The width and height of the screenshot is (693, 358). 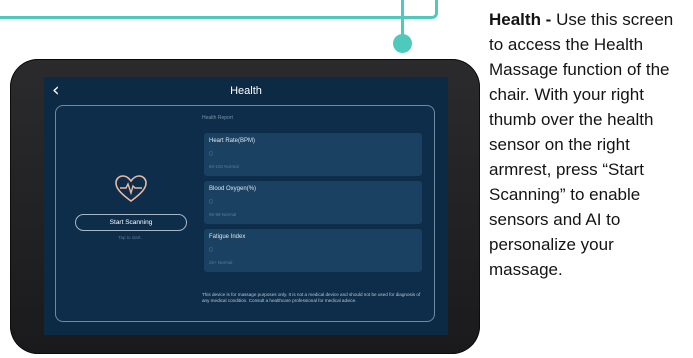 What do you see at coordinates (219, 9) in the screenshot?
I see `callout-frame` at bounding box center [219, 9].